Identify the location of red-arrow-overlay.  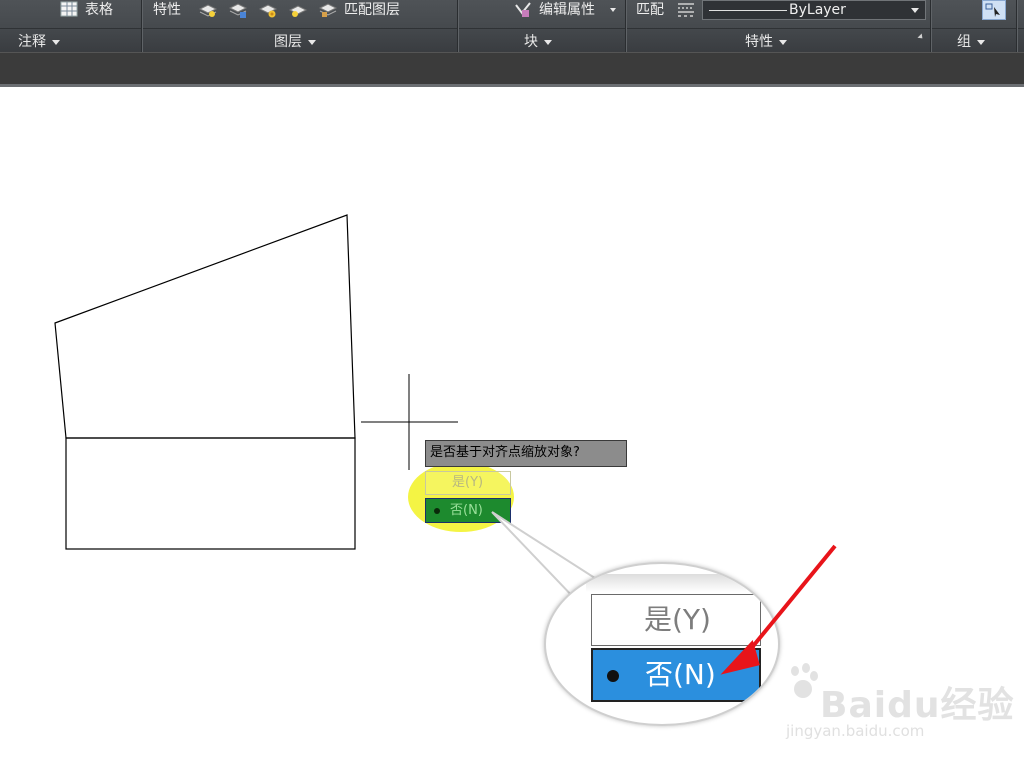
(778, 609).